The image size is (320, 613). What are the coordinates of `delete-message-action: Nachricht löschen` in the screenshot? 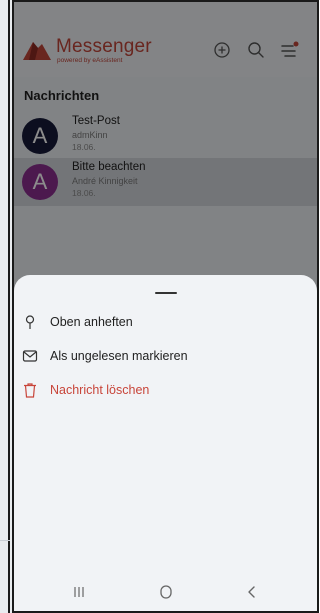 It's located at (165, 390).